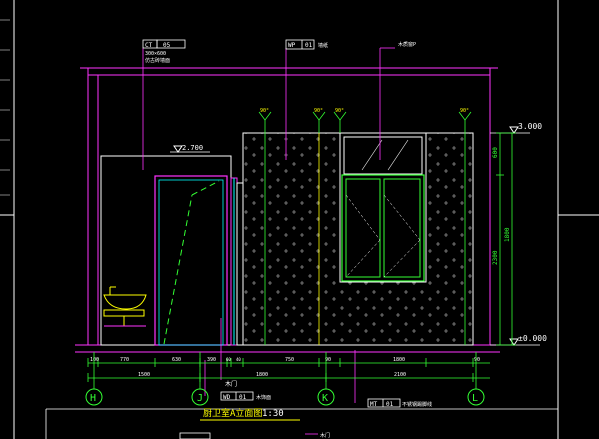 The width and height of the screenshot is (599, 439). Describe the element at coordinates (532, 338) in the screenshot. I see `level-bottom-text: ±0.000` at that location.